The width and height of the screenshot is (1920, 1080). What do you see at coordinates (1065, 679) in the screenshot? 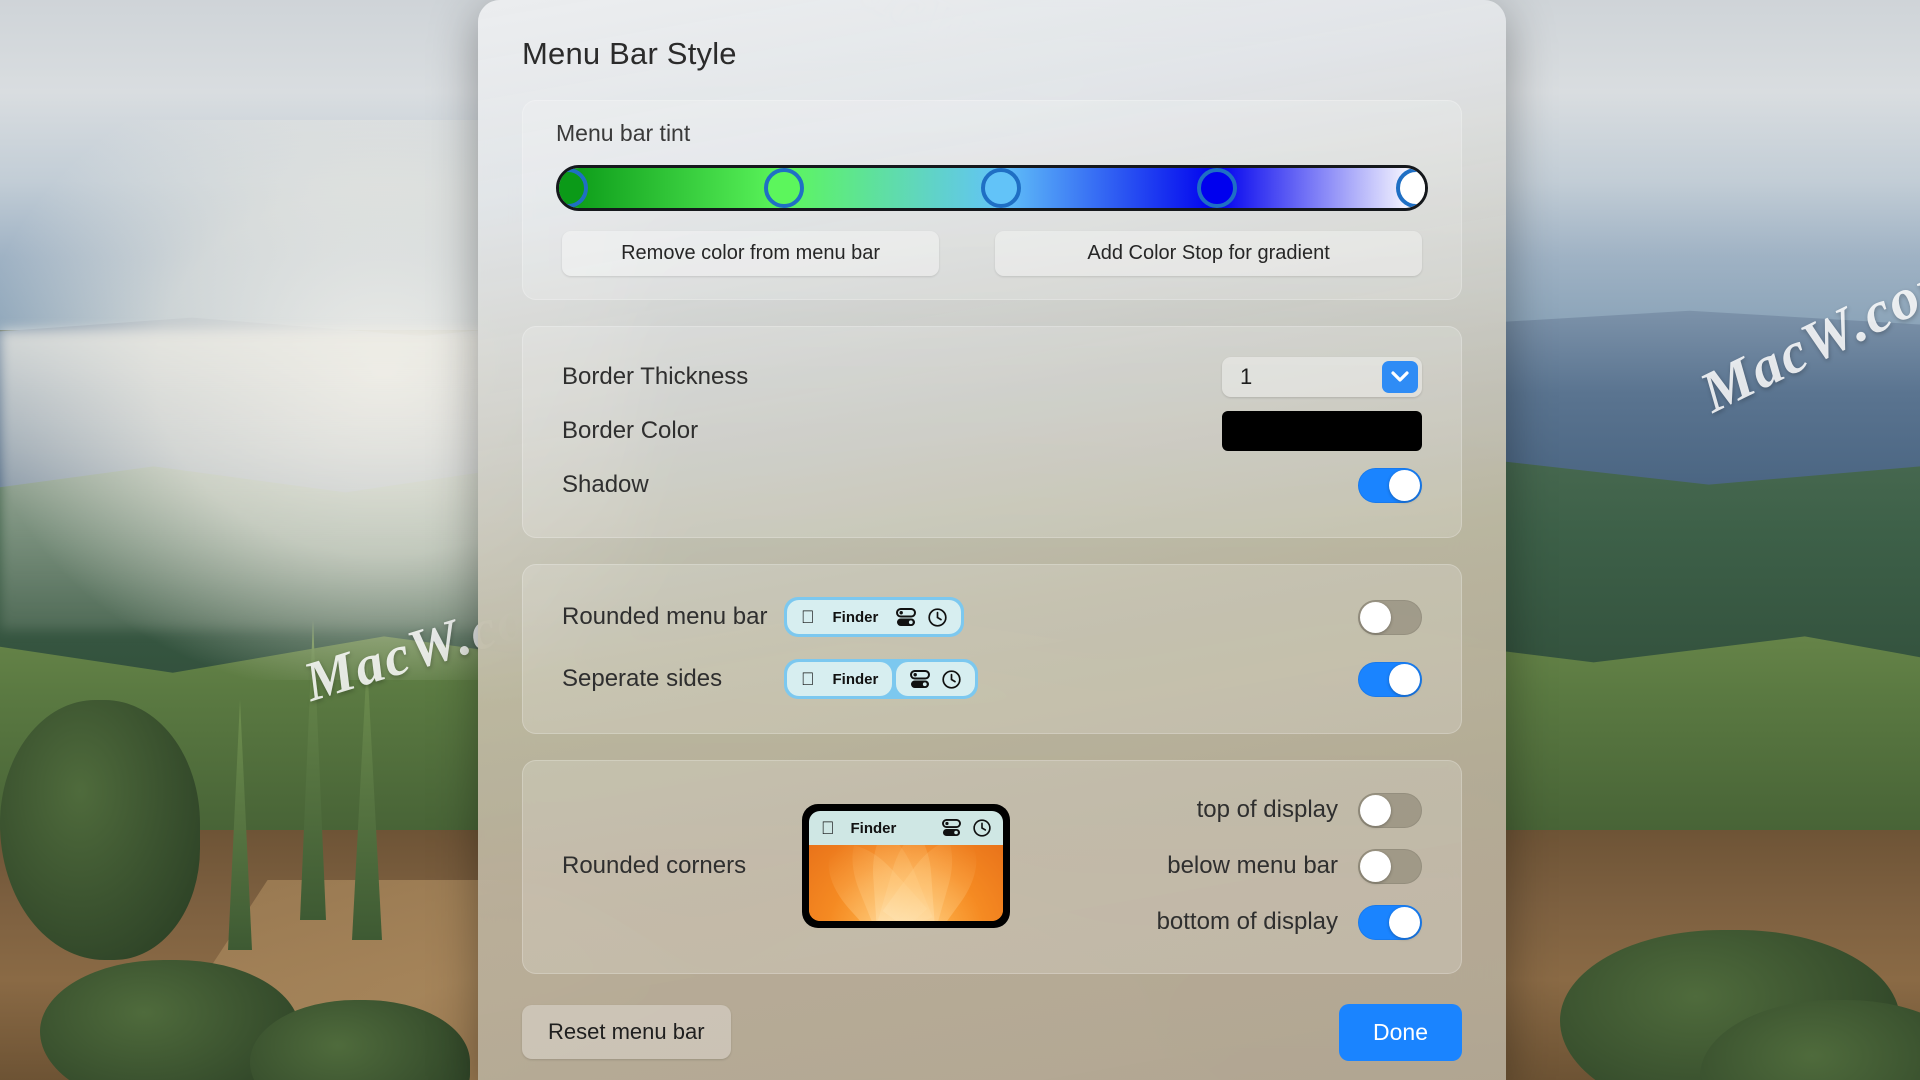
I see `separate-sides-preview:  Finder` at bounding box center [1065, 679].